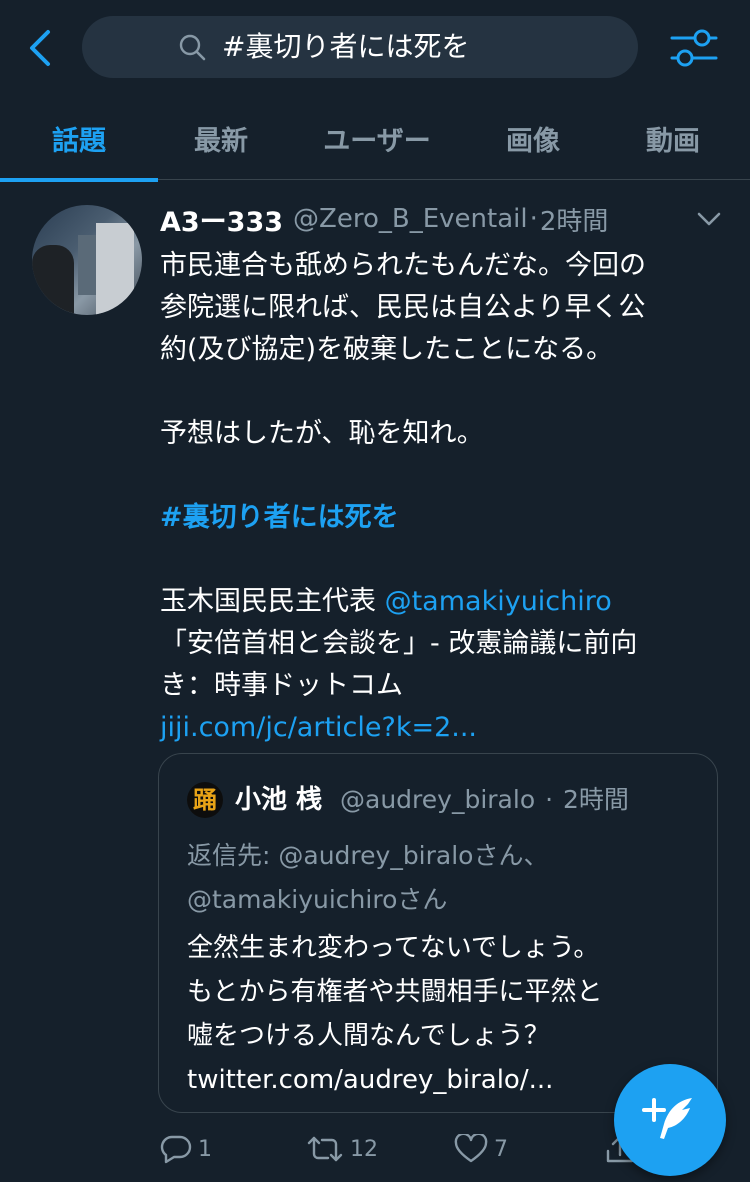 This screenshot has width=750, height=1182. I want to click on tweet-text-line: 「安倍首相と会談を」- 改憲論議に前向, so click(399, 643).